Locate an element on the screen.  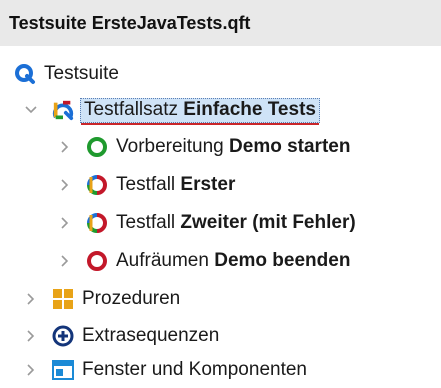
tree-node-label: Prozeduren is located at coordinates (131, 298).